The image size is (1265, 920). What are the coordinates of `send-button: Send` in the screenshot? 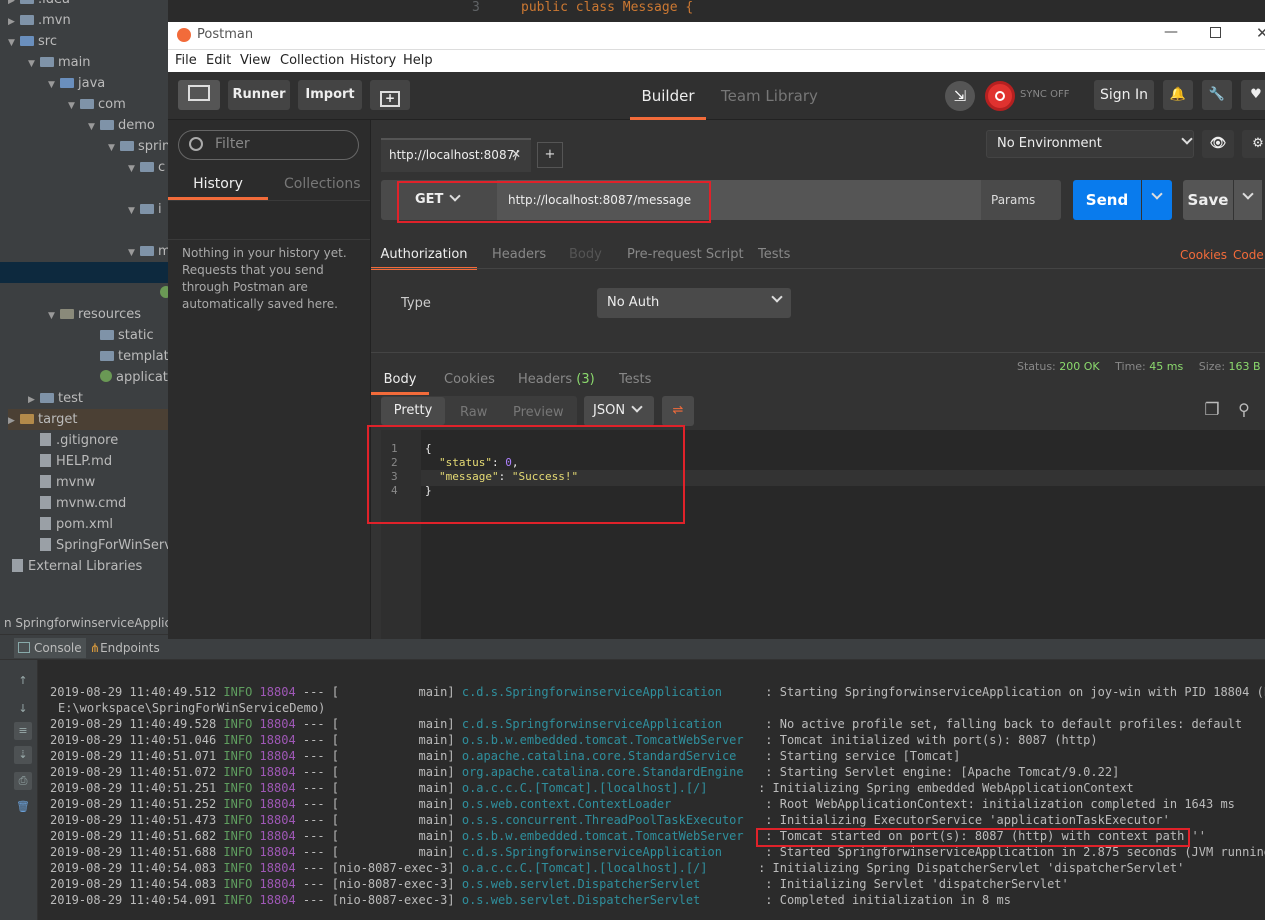 It's located at (1107, 200).